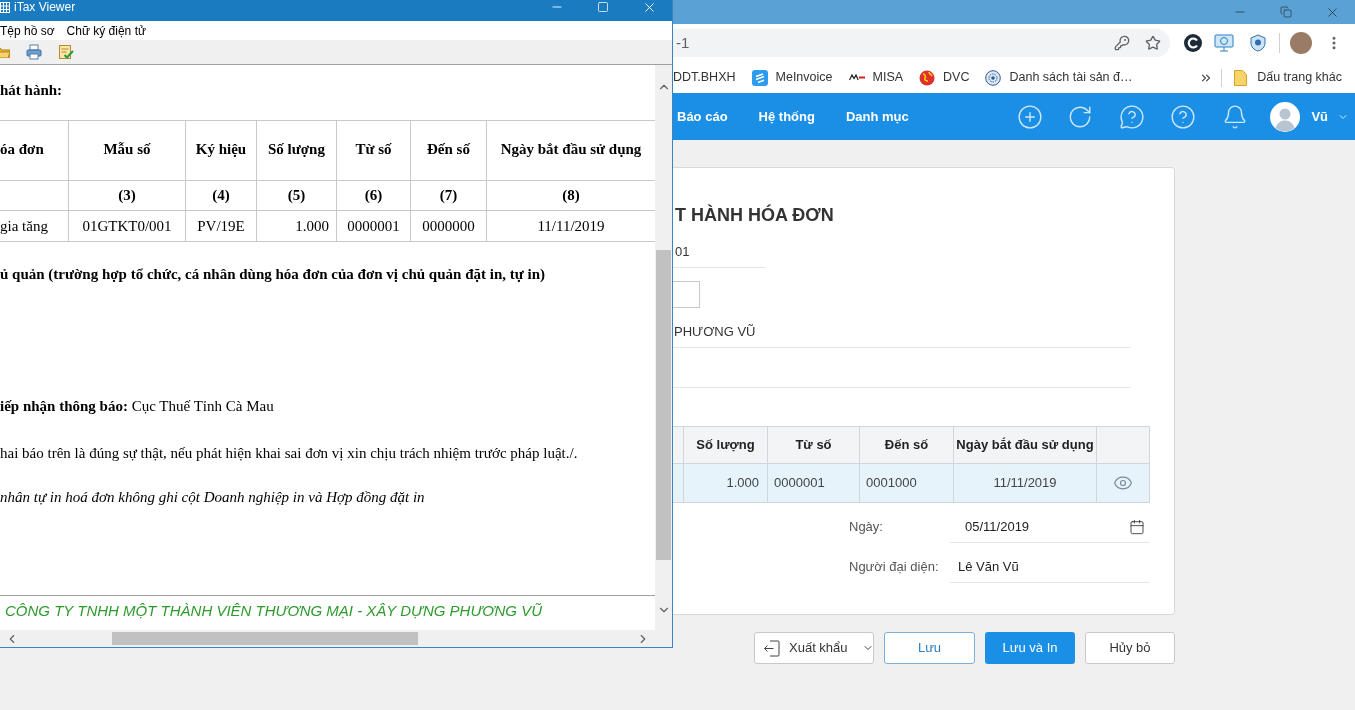 This screenshot has height=710, width=1355. I want to click on document-text: hai báo trên là đúng sự thật, nếu phát hiện khai sai đơn vị xin chịu trách nhiệm trước pháp luật./., so click(289, 453).